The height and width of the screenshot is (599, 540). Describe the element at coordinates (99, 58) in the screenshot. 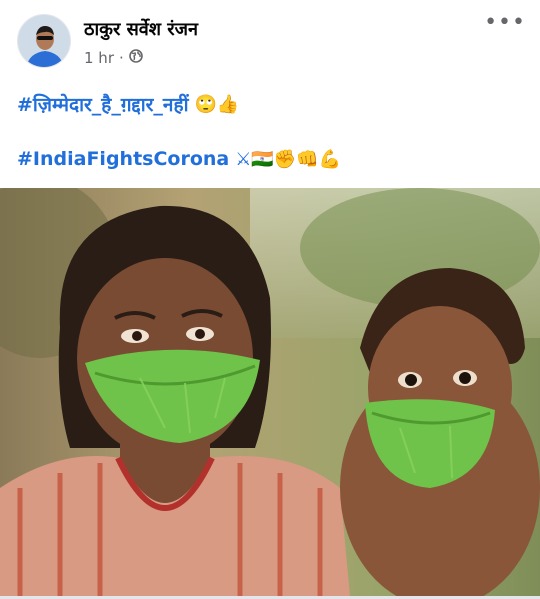

I see `post-timestamp: 1 hr` at that location.